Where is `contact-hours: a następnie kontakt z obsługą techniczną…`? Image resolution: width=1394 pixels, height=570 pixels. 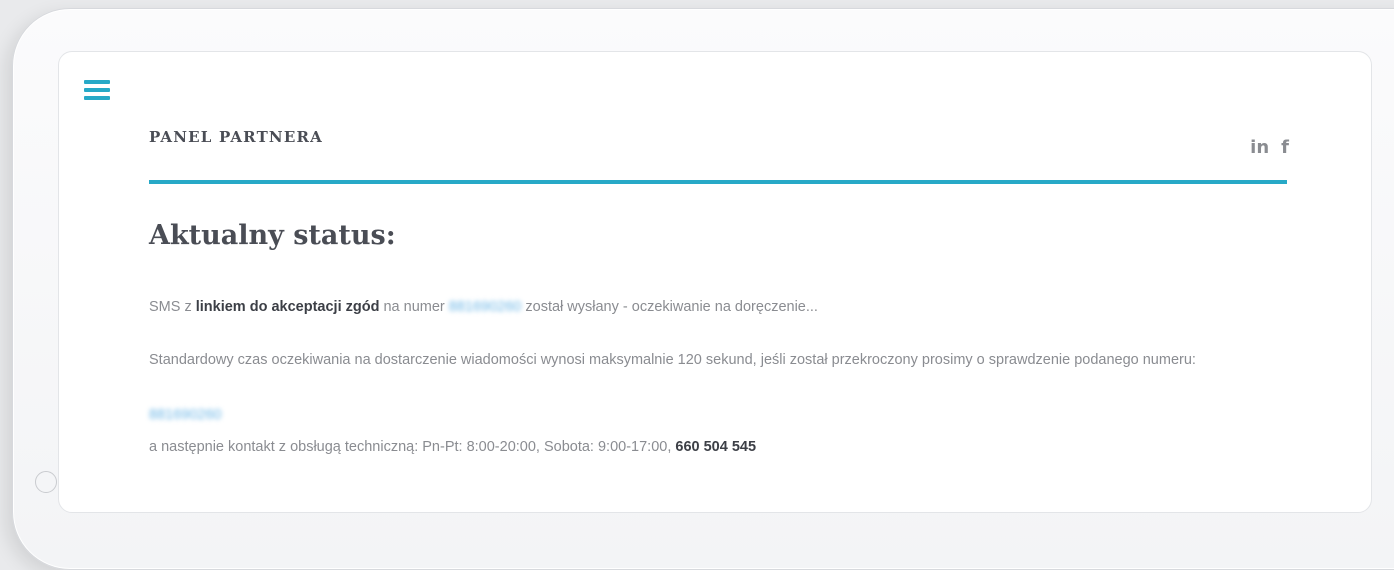 contact-hours: a następnie kontakt z obsługą techniczną… is located at coordinates (410, 447).